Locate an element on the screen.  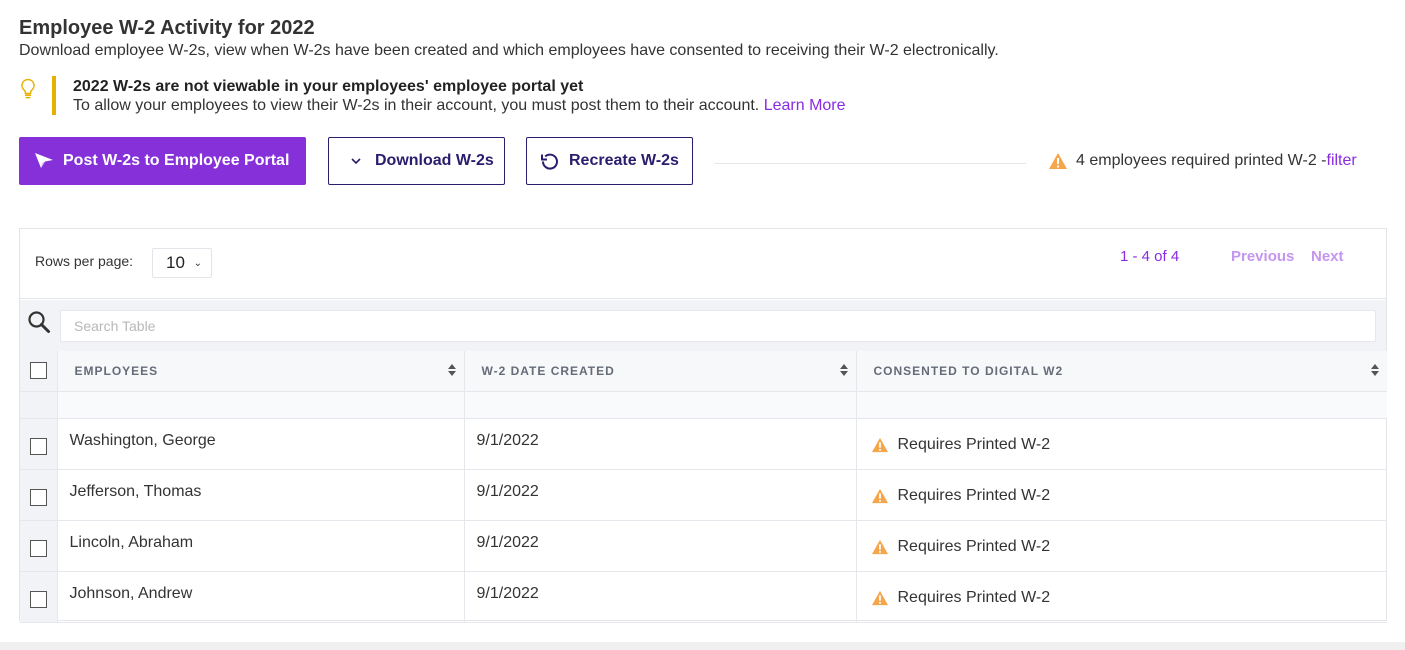
download-w2s-button: Download W-2s is located at coordinates (416, 161).